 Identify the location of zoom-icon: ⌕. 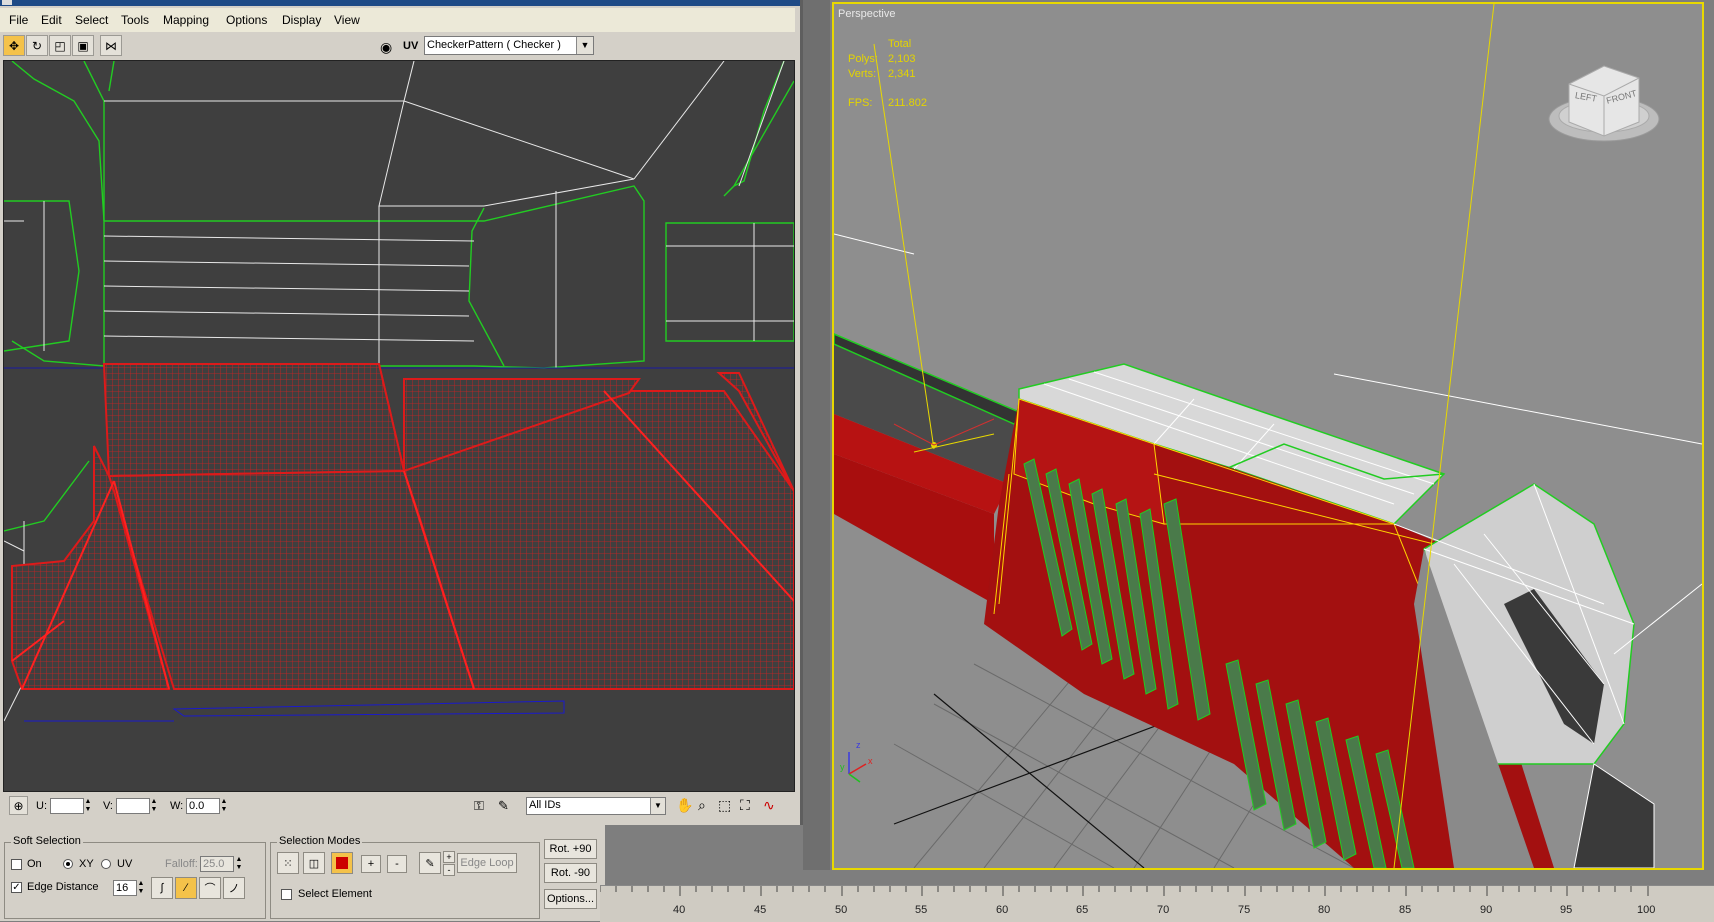
(702, 805).